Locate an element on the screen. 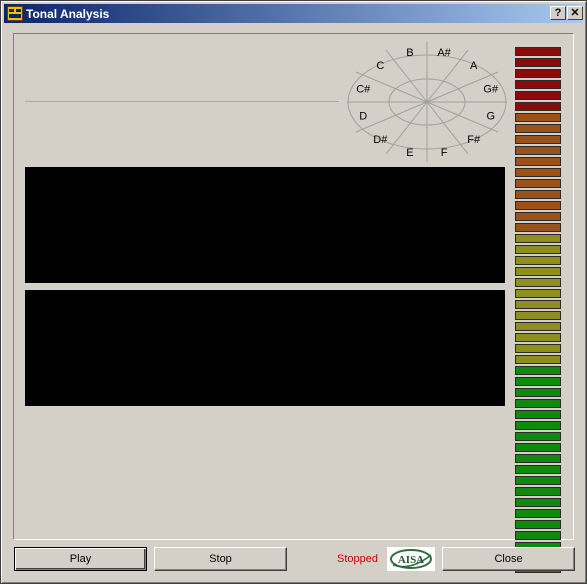 The width and height of the screenshot is (587, 584). wheel-note-label: F is located at coordinates (444, 153).